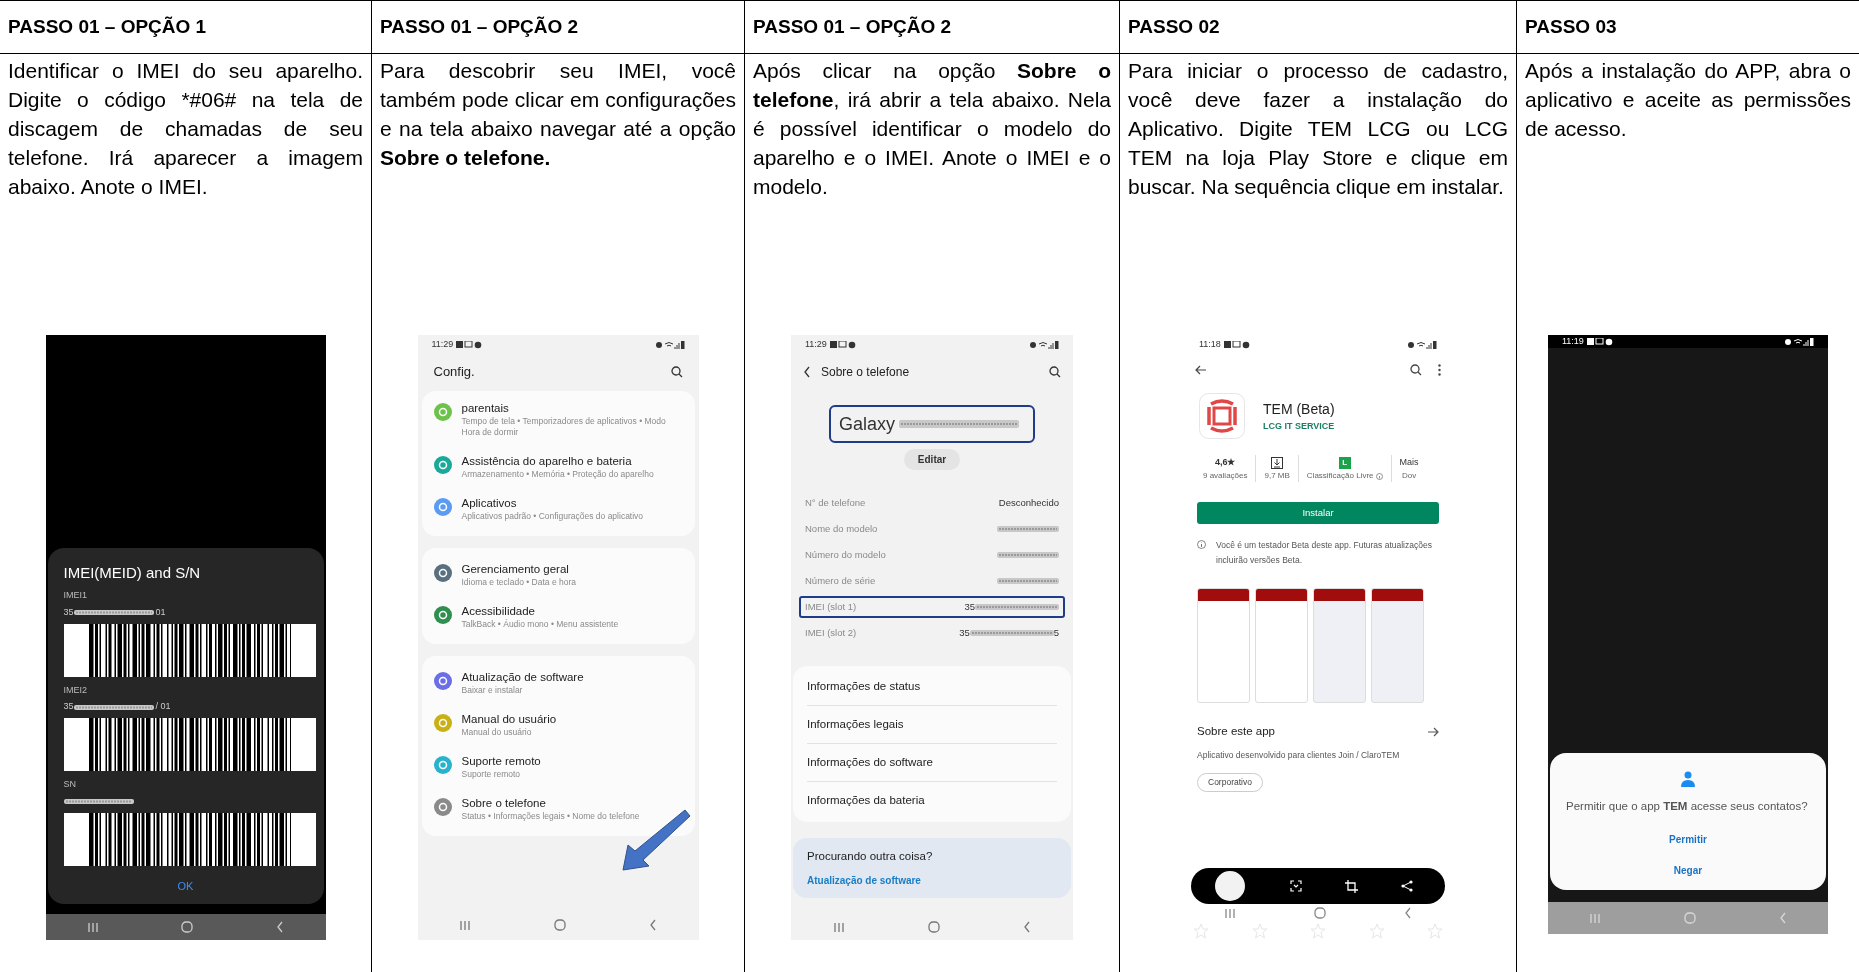  Describe the element at coordinates (866, 372) in the screenshot. I see `screen-title: Sobre o telefone` at that location.